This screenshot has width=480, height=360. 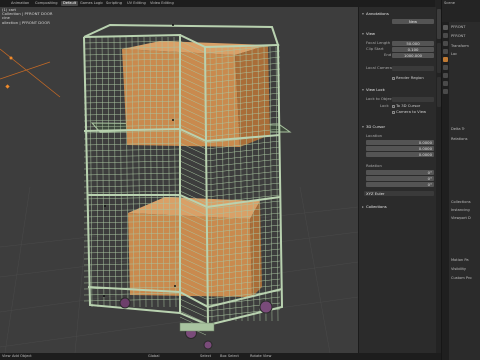 I want to click on delta-transform-header: Delta Tr, so click(x=458, y=129).